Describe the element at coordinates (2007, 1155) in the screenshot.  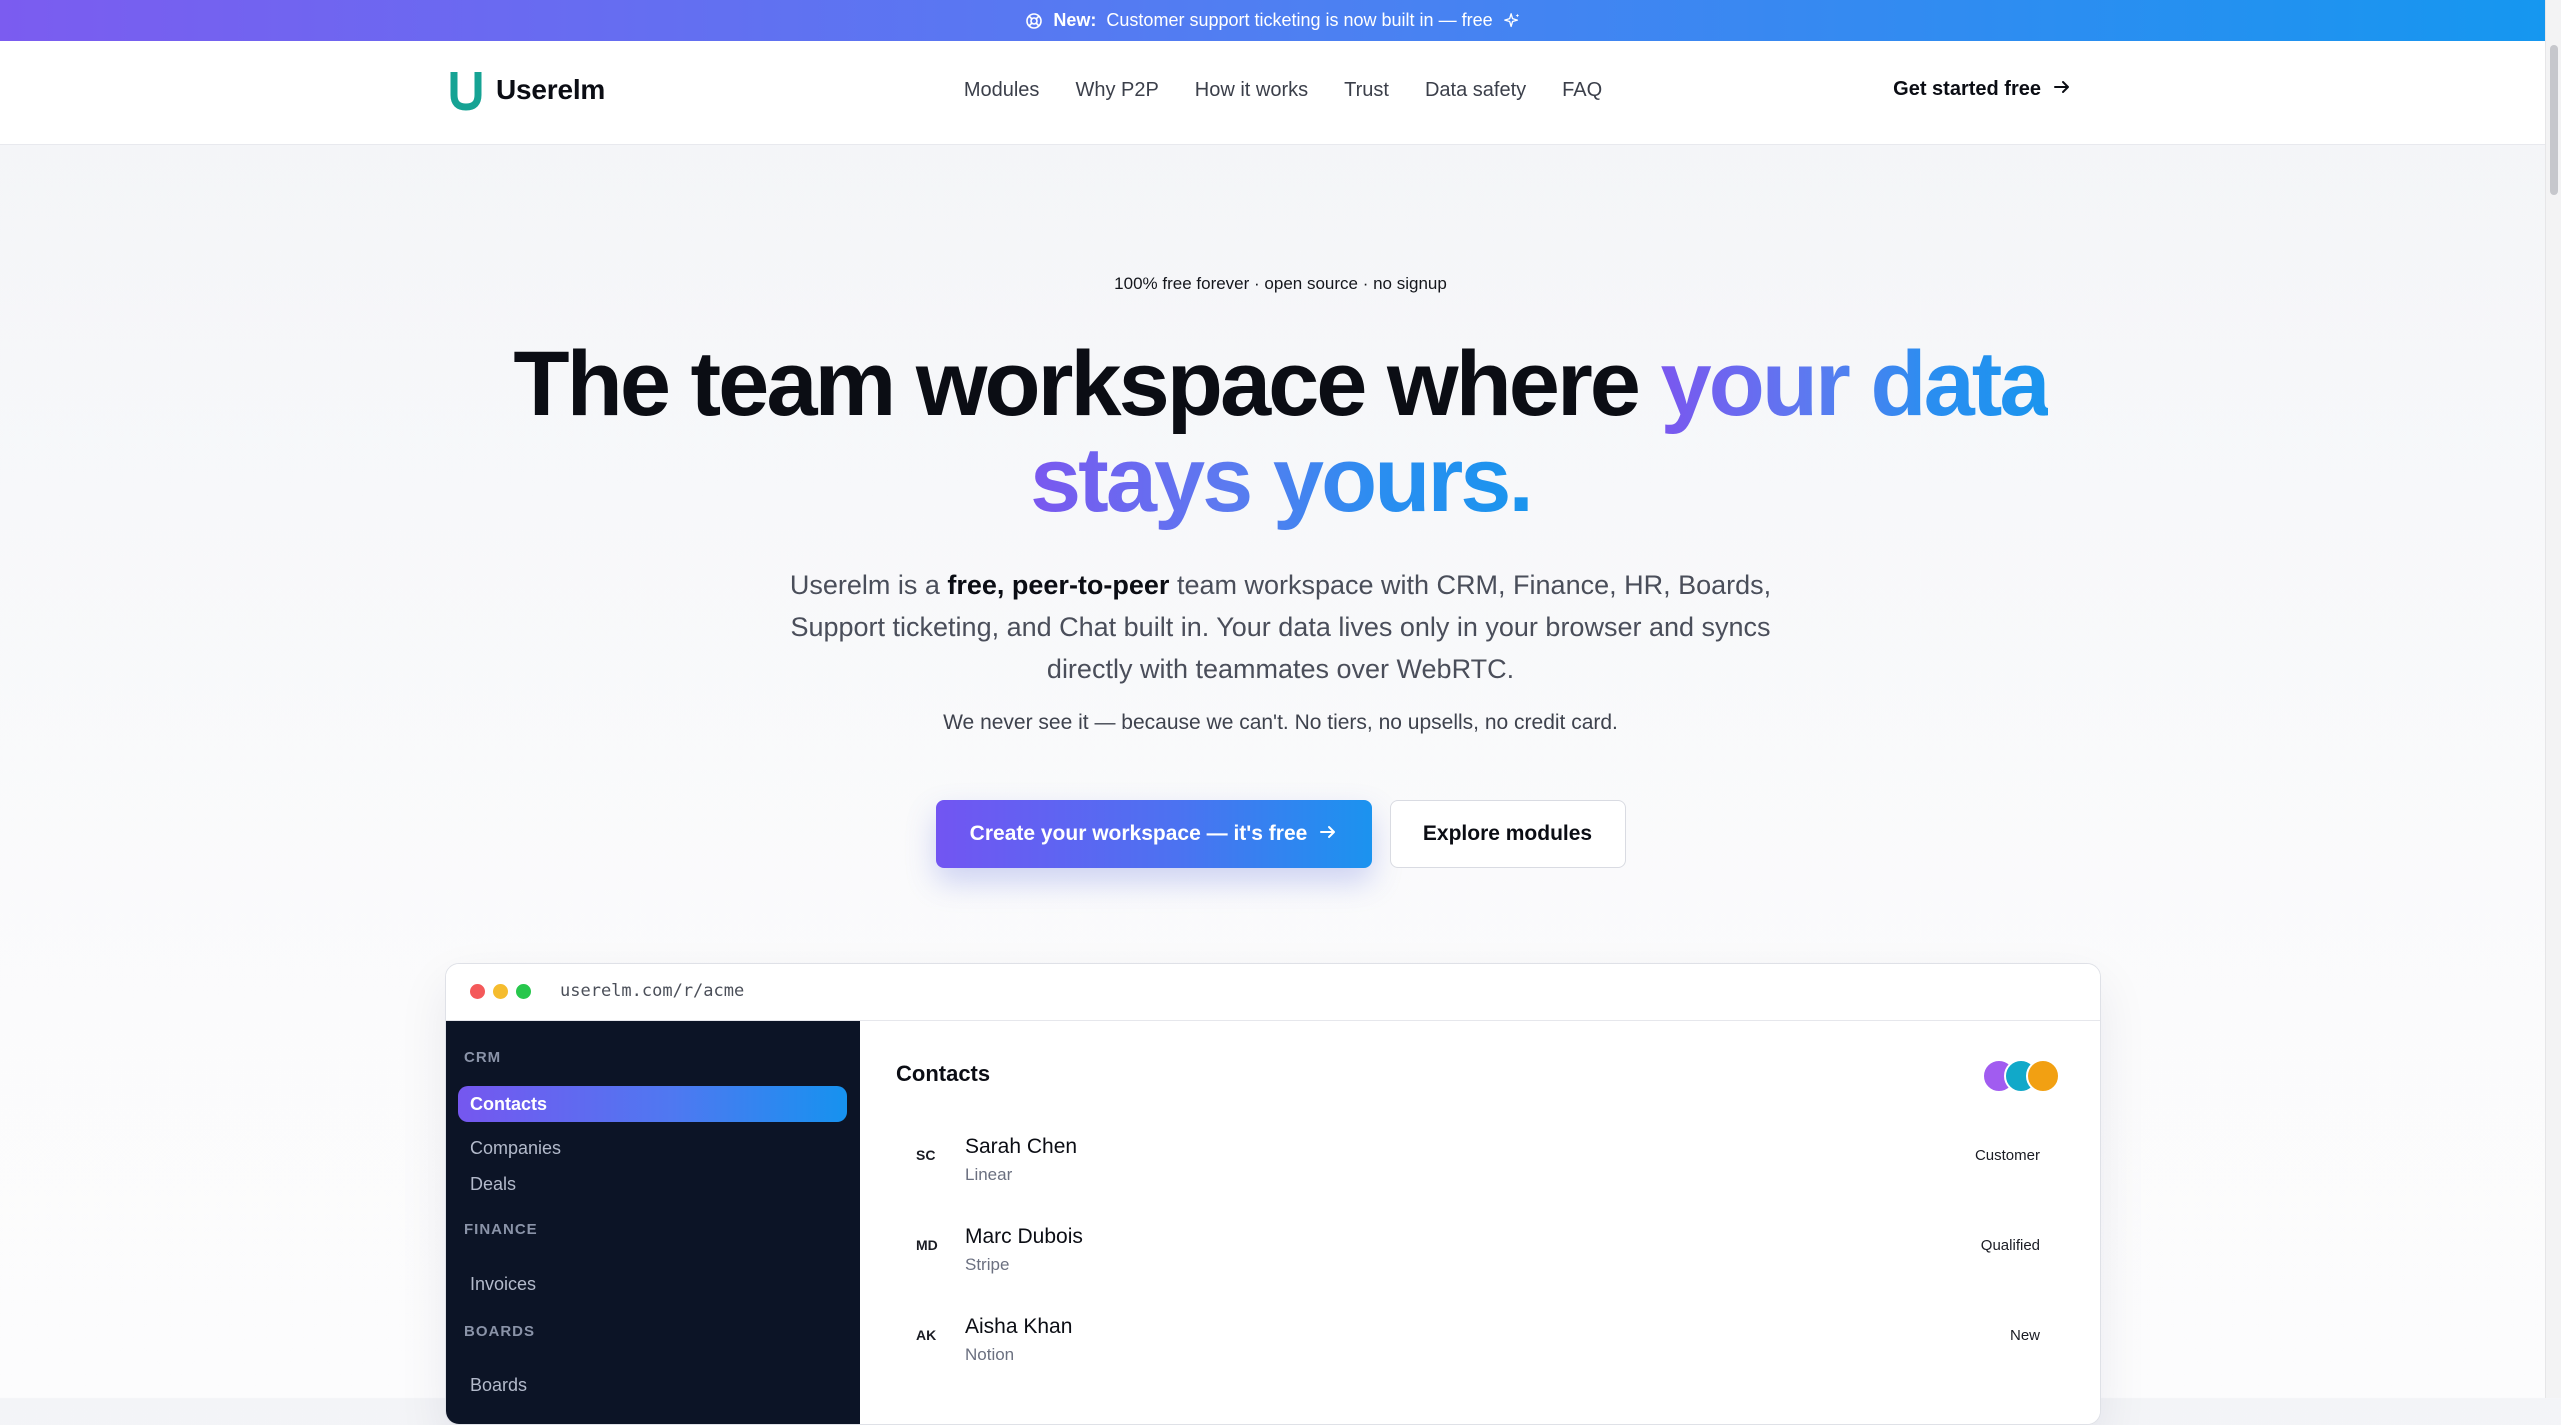
I see `status-badge: Customer` at that location.